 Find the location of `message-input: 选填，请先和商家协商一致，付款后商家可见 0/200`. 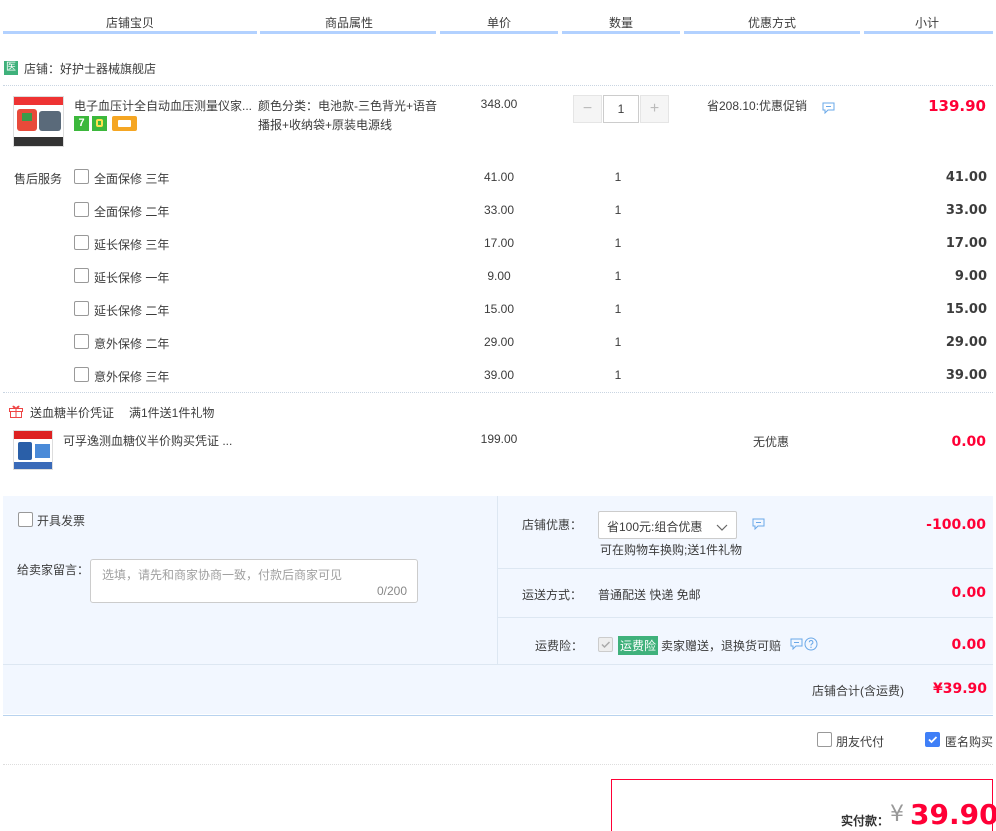

message-input: 选填，请先和商家协商一致，付款后商家可见 0/200 is located at coordinates (254, 581).